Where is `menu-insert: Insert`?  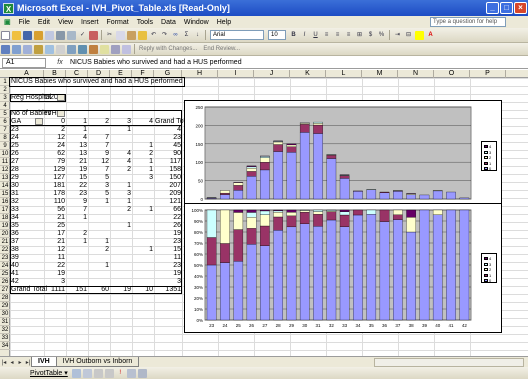
menu-insert: Insert is located at coordinates (90, 22).